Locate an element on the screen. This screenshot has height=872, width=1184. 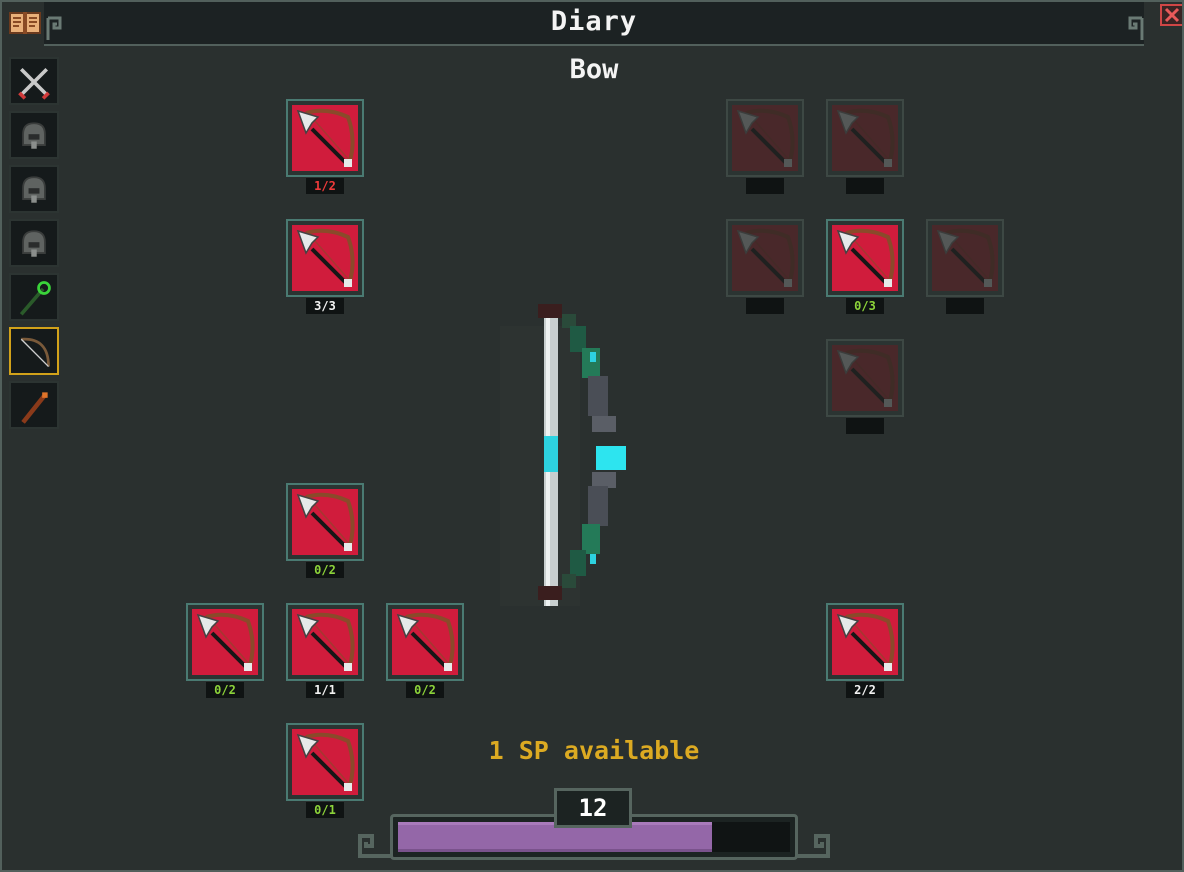
tab-bow is located at coordinates (34, 351).